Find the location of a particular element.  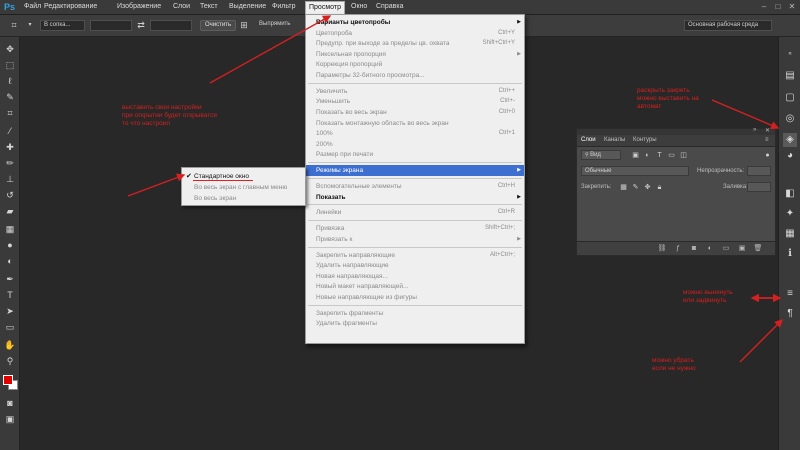

quick-mask-icon: ◙ is located at coordinates (10, 403).